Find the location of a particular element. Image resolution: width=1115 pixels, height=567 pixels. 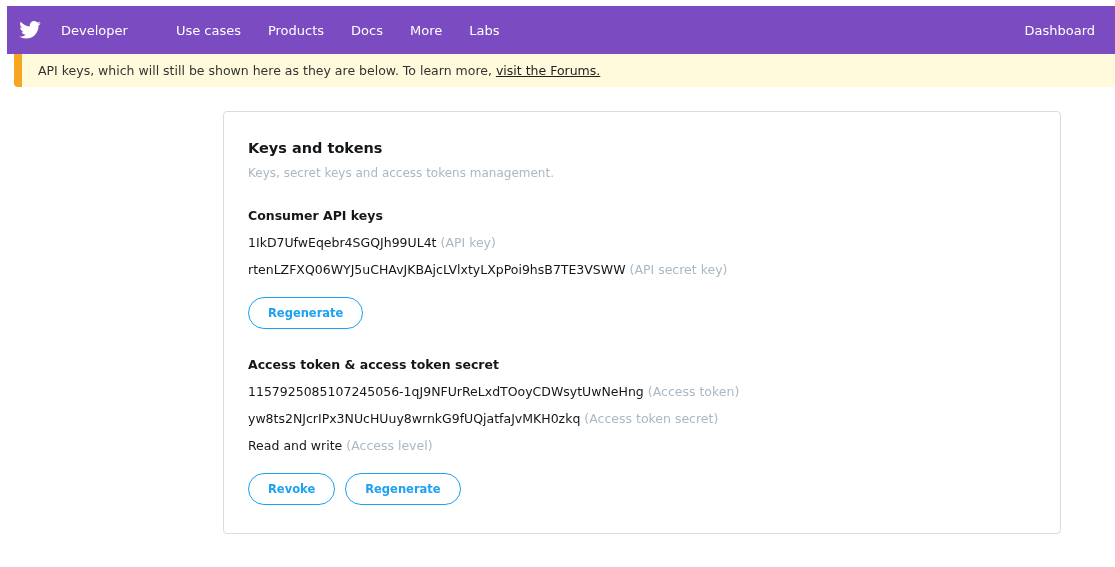

key-label: (API key) is located at coordinates (468, 242).